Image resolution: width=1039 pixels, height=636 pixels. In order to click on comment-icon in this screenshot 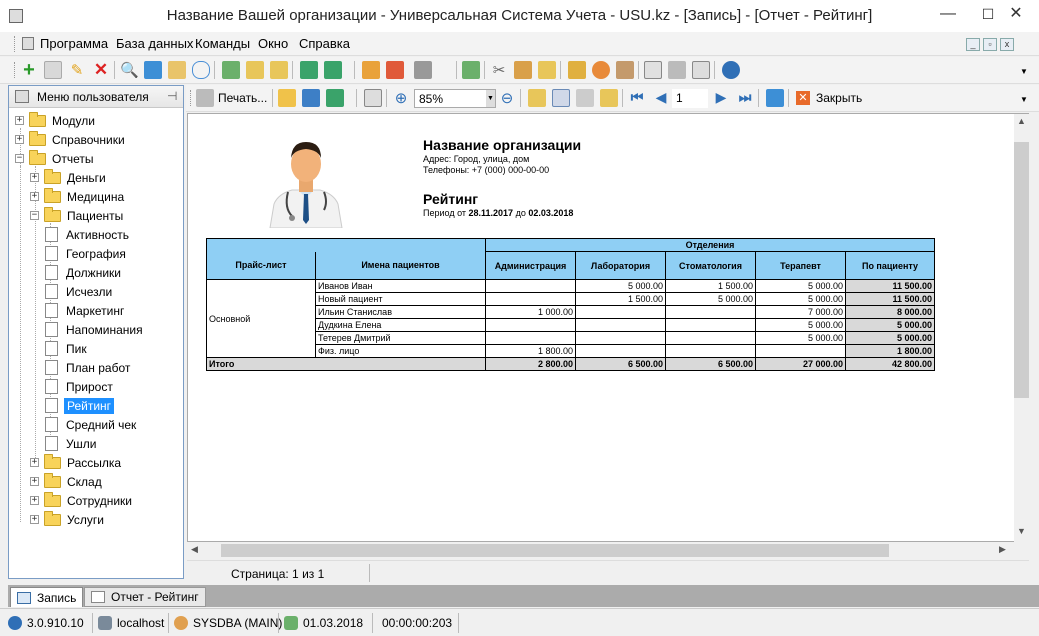, I will do `click(201, 70)`.